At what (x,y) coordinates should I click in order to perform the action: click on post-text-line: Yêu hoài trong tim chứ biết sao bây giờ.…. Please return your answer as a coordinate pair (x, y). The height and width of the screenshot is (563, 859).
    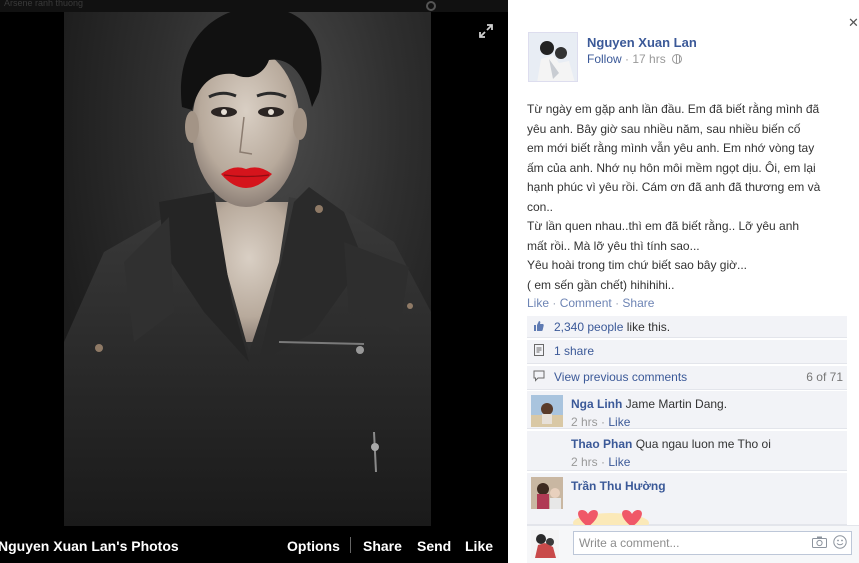
    Looking at the image, I should click on (637, 265).